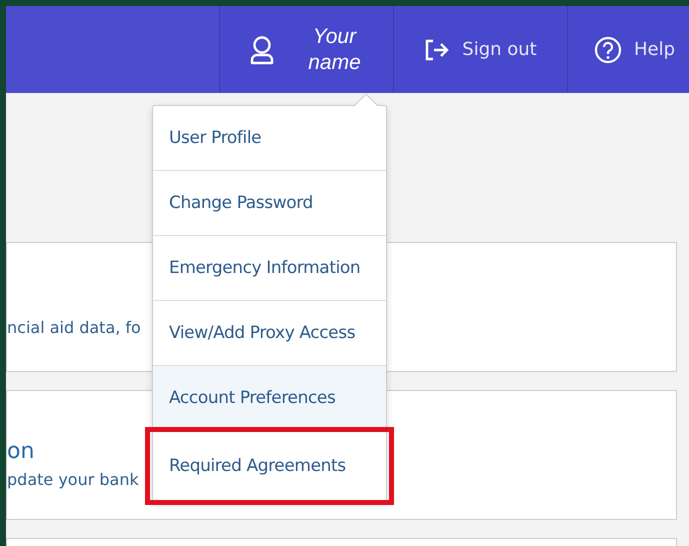  Describe the element at coordinates (269, 138) in the screenshot. I see `menu-item: User Profile` at that location.